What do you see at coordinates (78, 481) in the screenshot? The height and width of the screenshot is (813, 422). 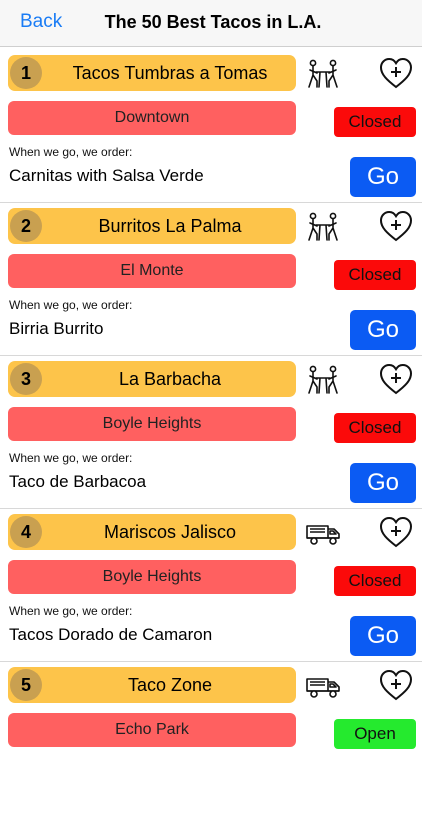 I see `recommended-order: Taco de Barbacoa` at bounding box center [78, 481].